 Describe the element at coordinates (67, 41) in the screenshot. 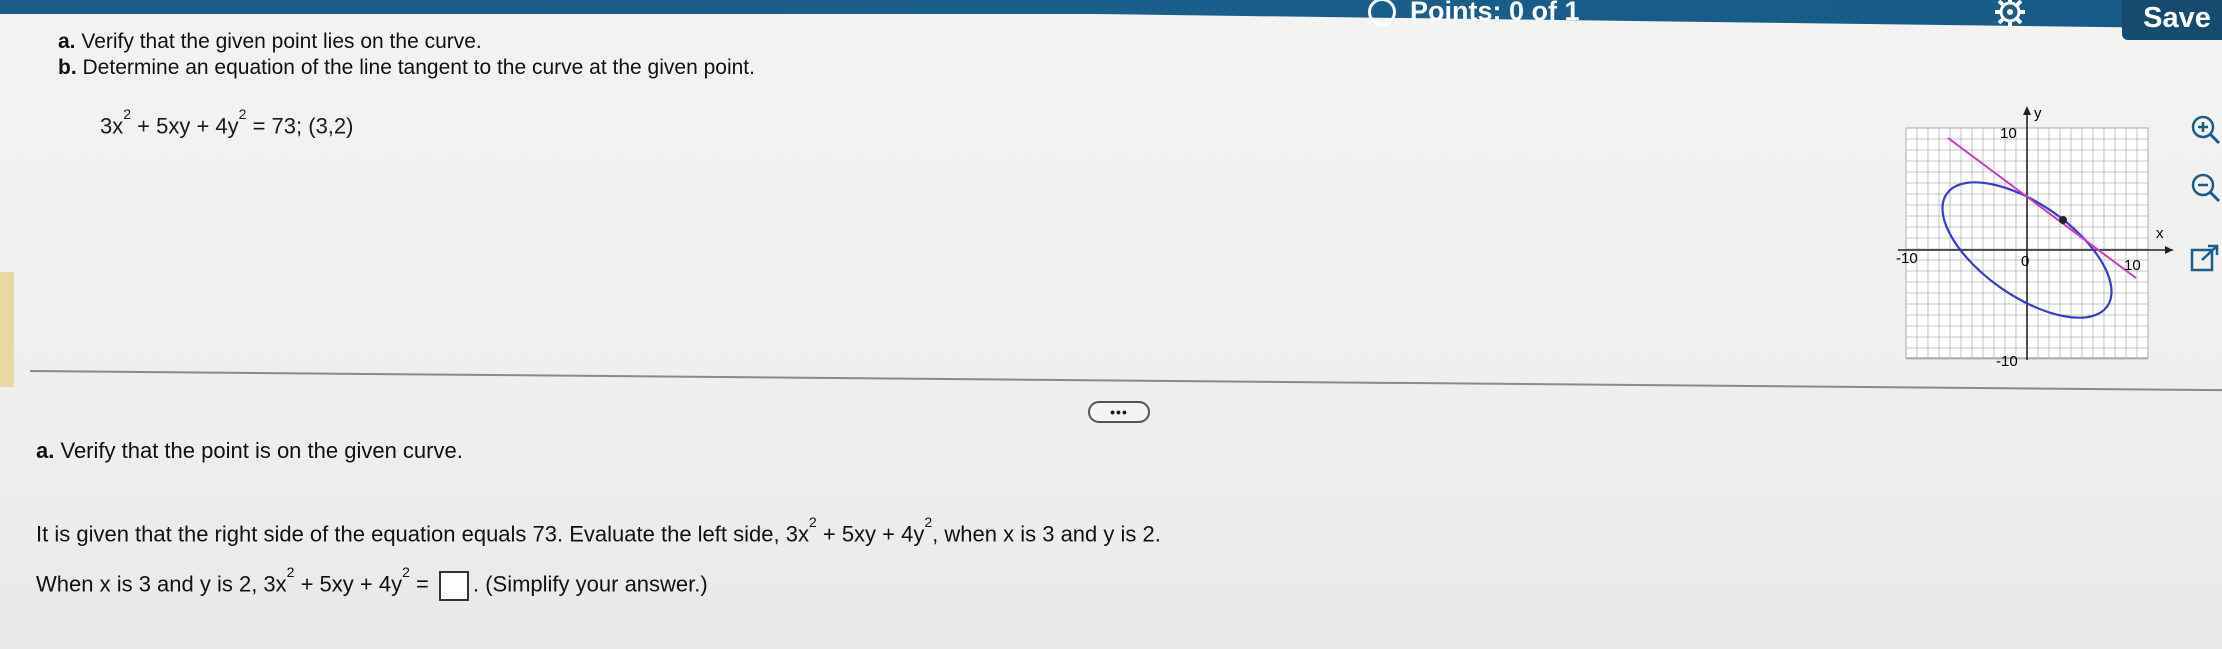

I see `part-a-label: a.` at that location.